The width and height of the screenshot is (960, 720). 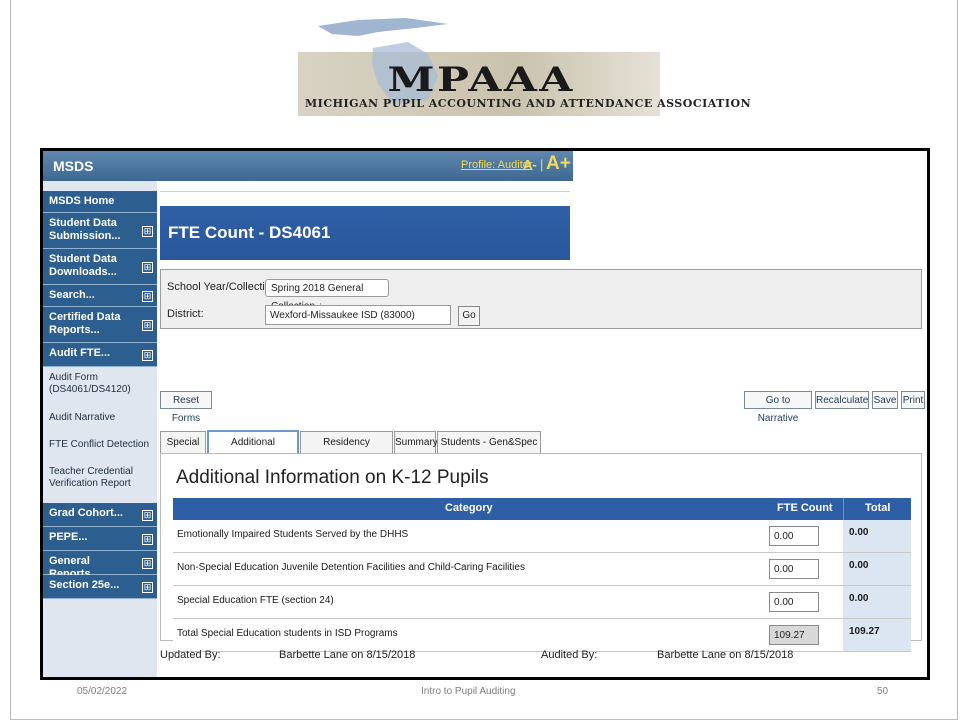 What do you see at coordinates (183, 450) in the screenshot?
I see `tab-special-ed: Special Ed` at bounding box center [183, 450].